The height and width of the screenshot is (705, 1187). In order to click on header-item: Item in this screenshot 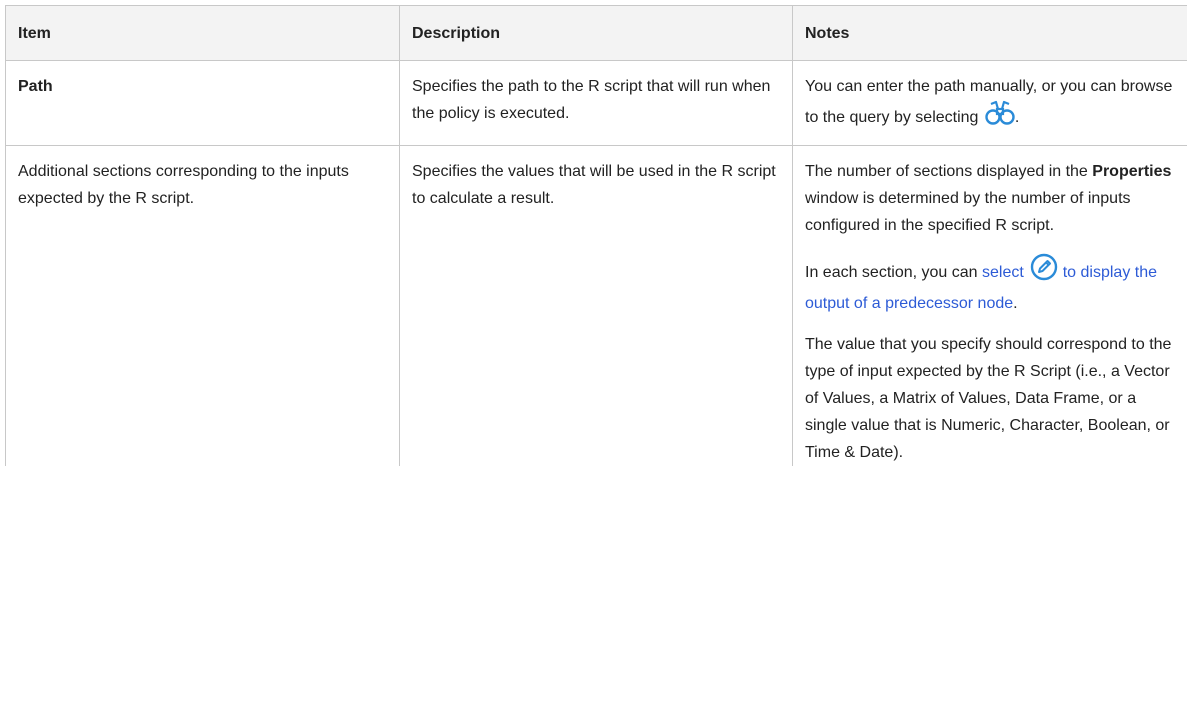, I will do `click(202, 33)`.